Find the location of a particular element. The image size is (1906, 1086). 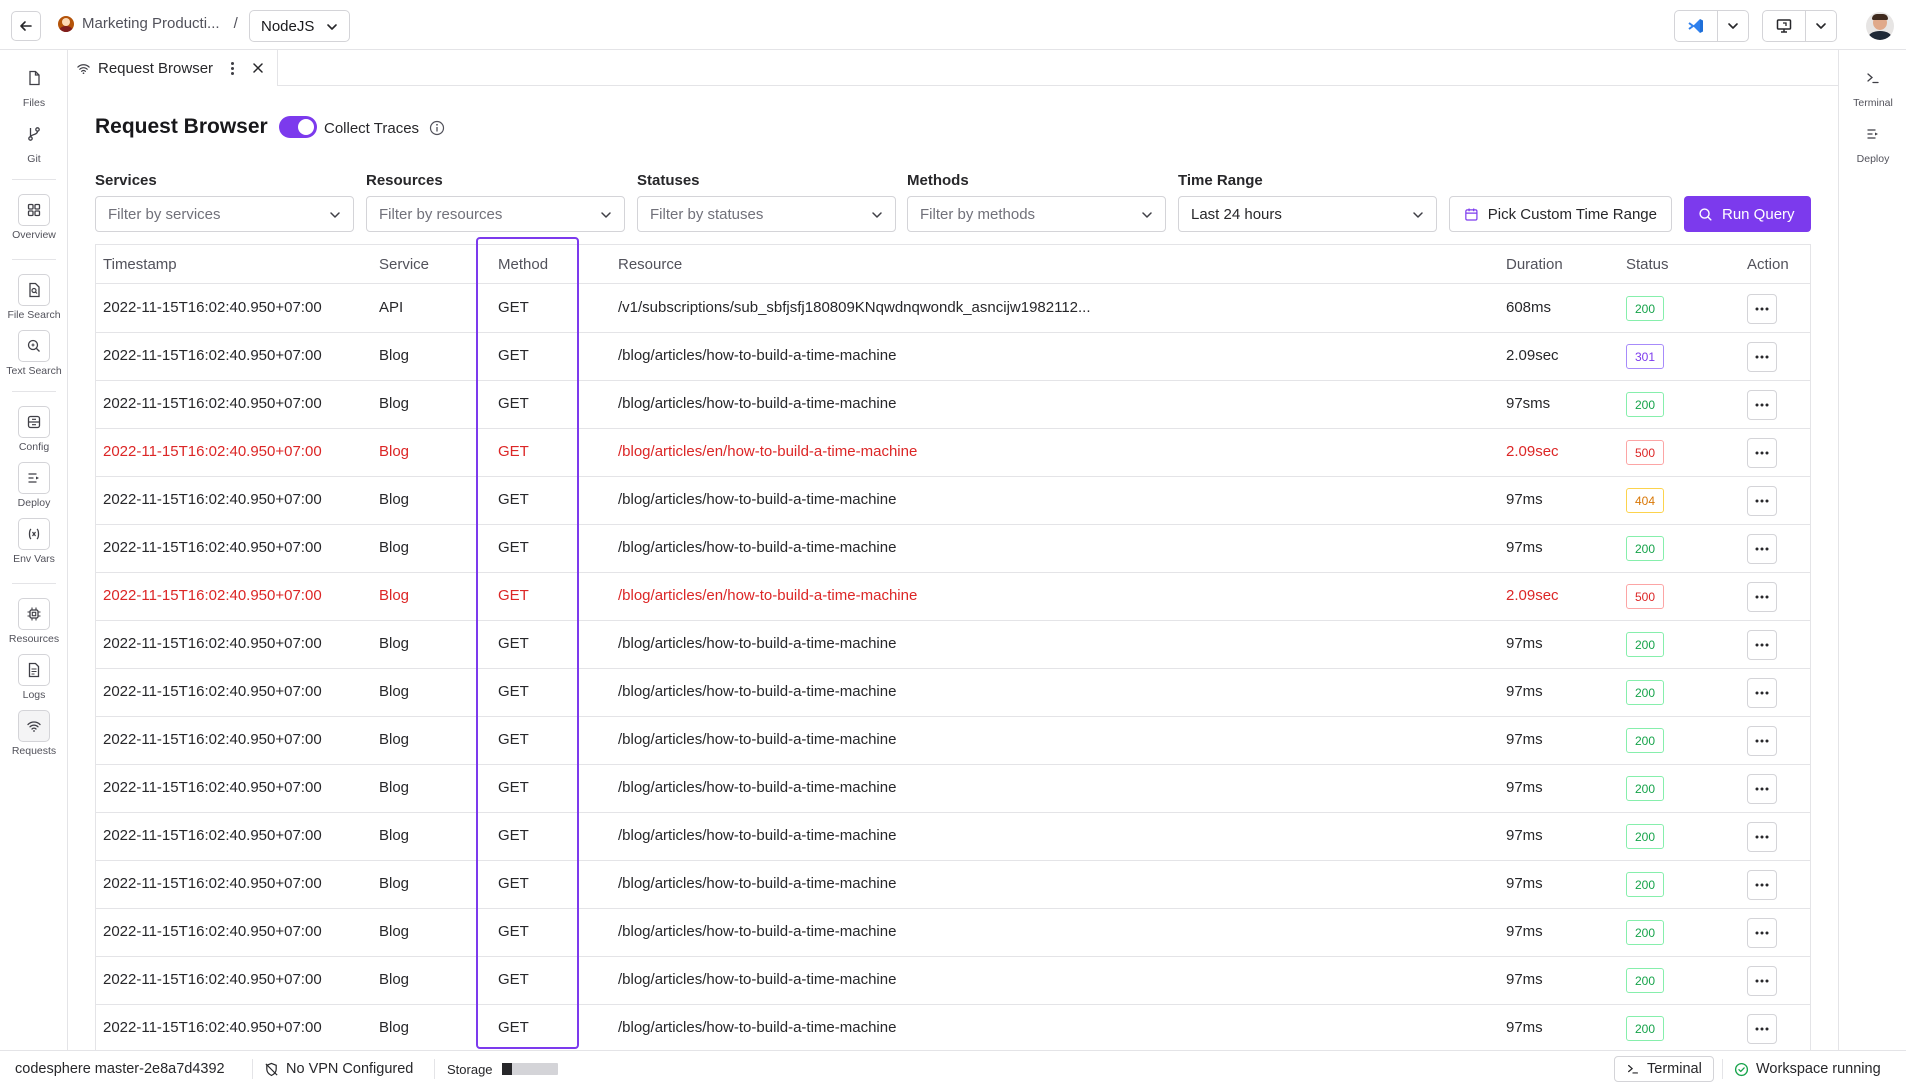

sidebar-item-config: Config is located at coordinates (34, 429).